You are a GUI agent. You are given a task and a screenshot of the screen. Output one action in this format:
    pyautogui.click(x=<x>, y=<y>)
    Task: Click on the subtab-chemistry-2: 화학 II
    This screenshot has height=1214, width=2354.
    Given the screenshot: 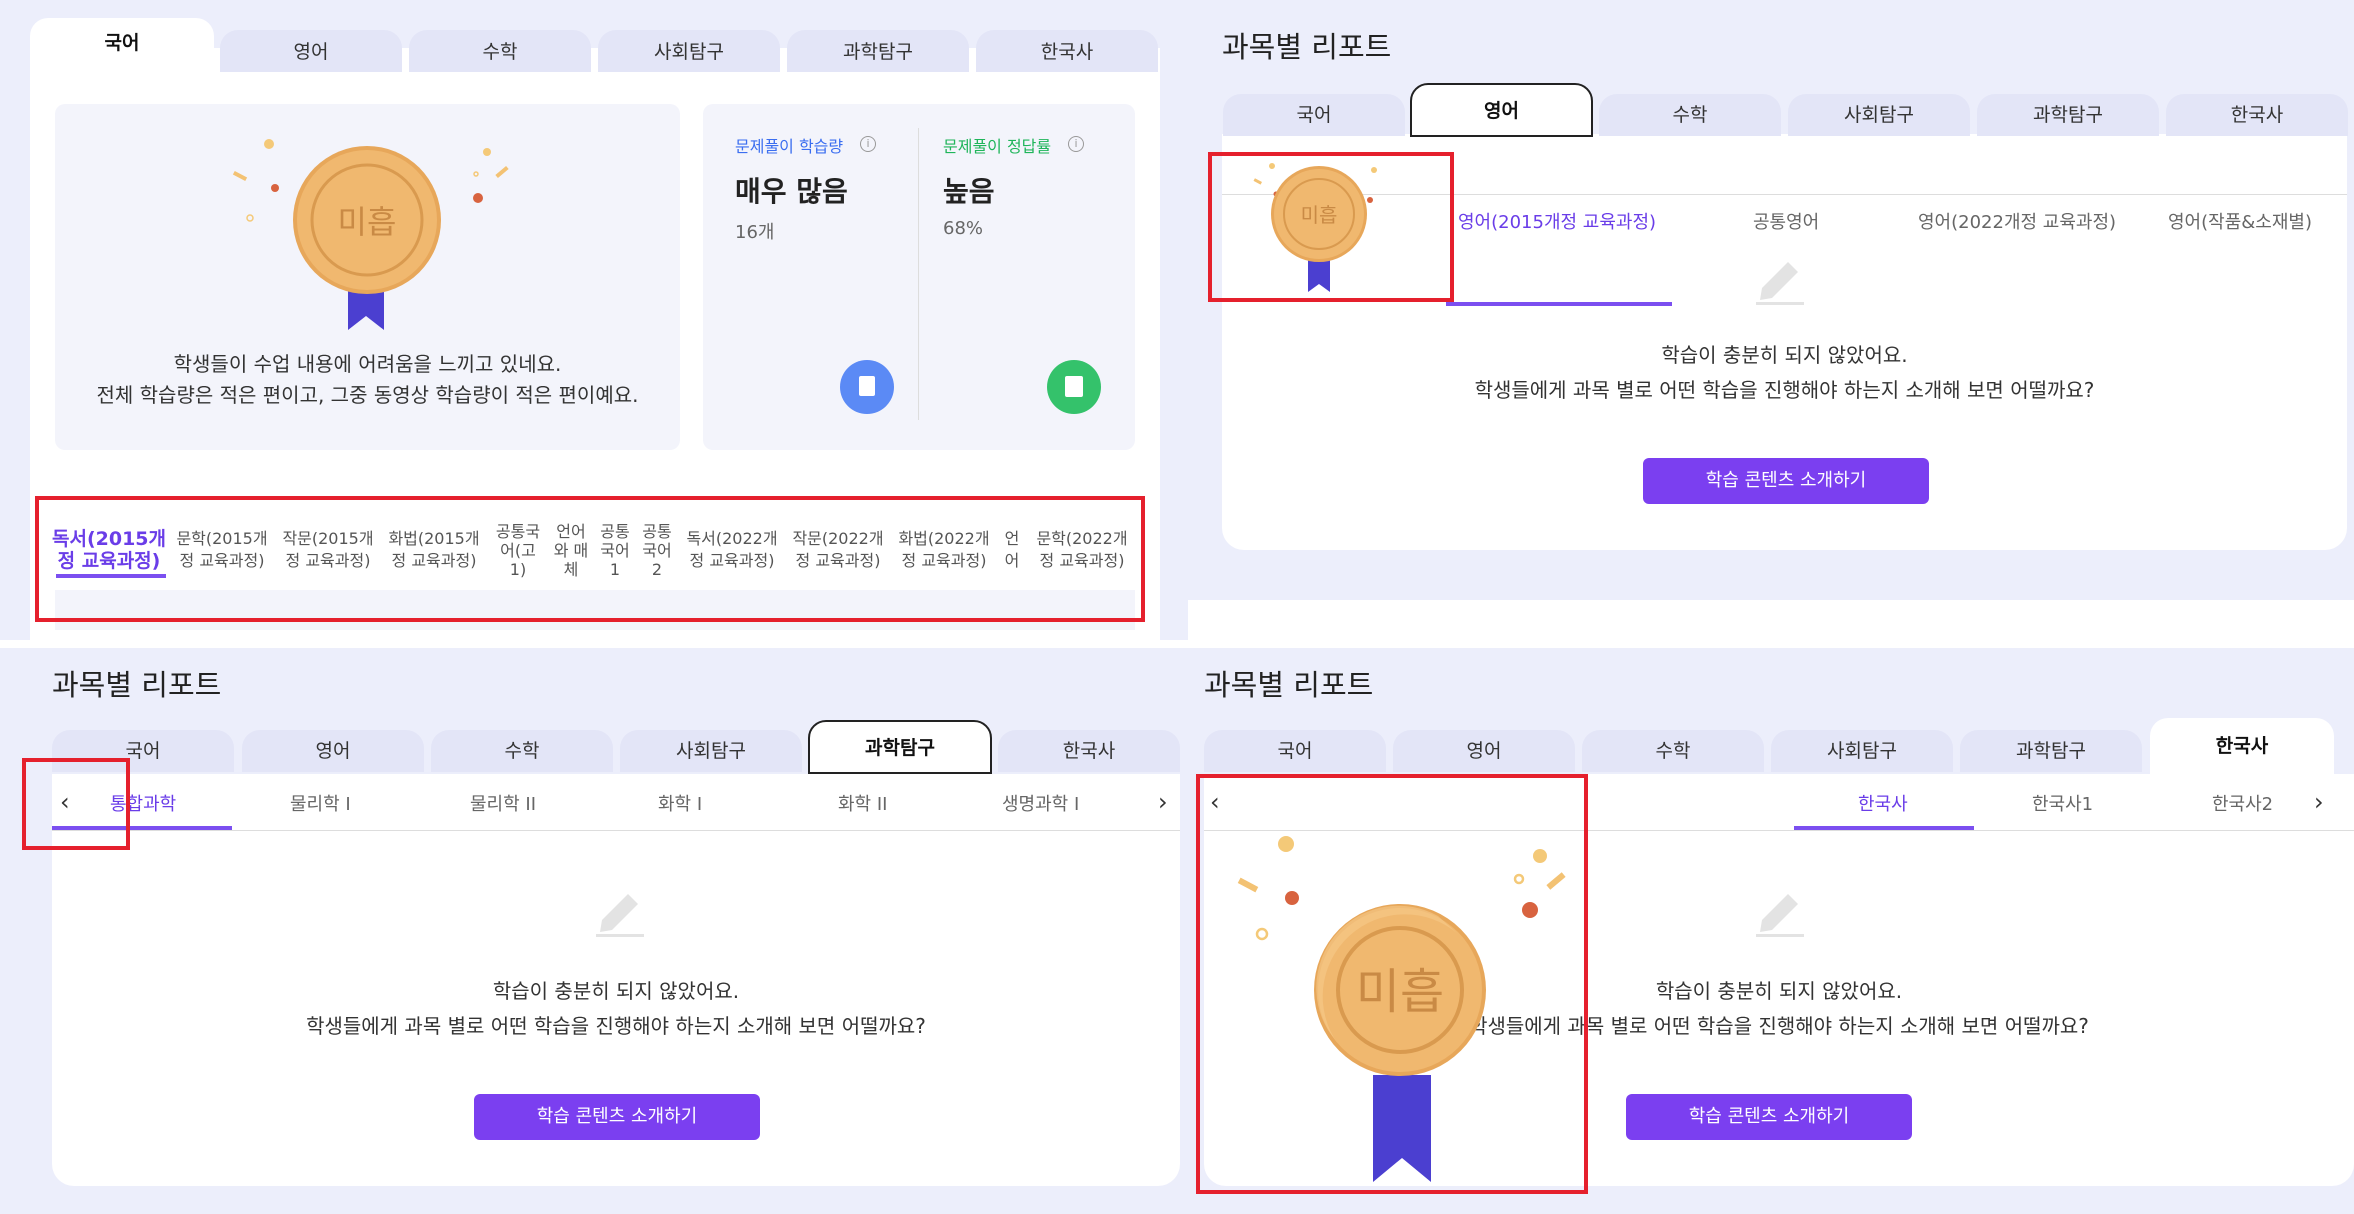 What is the action you would take?
    pyautogui.click(x=862, y=803)
    